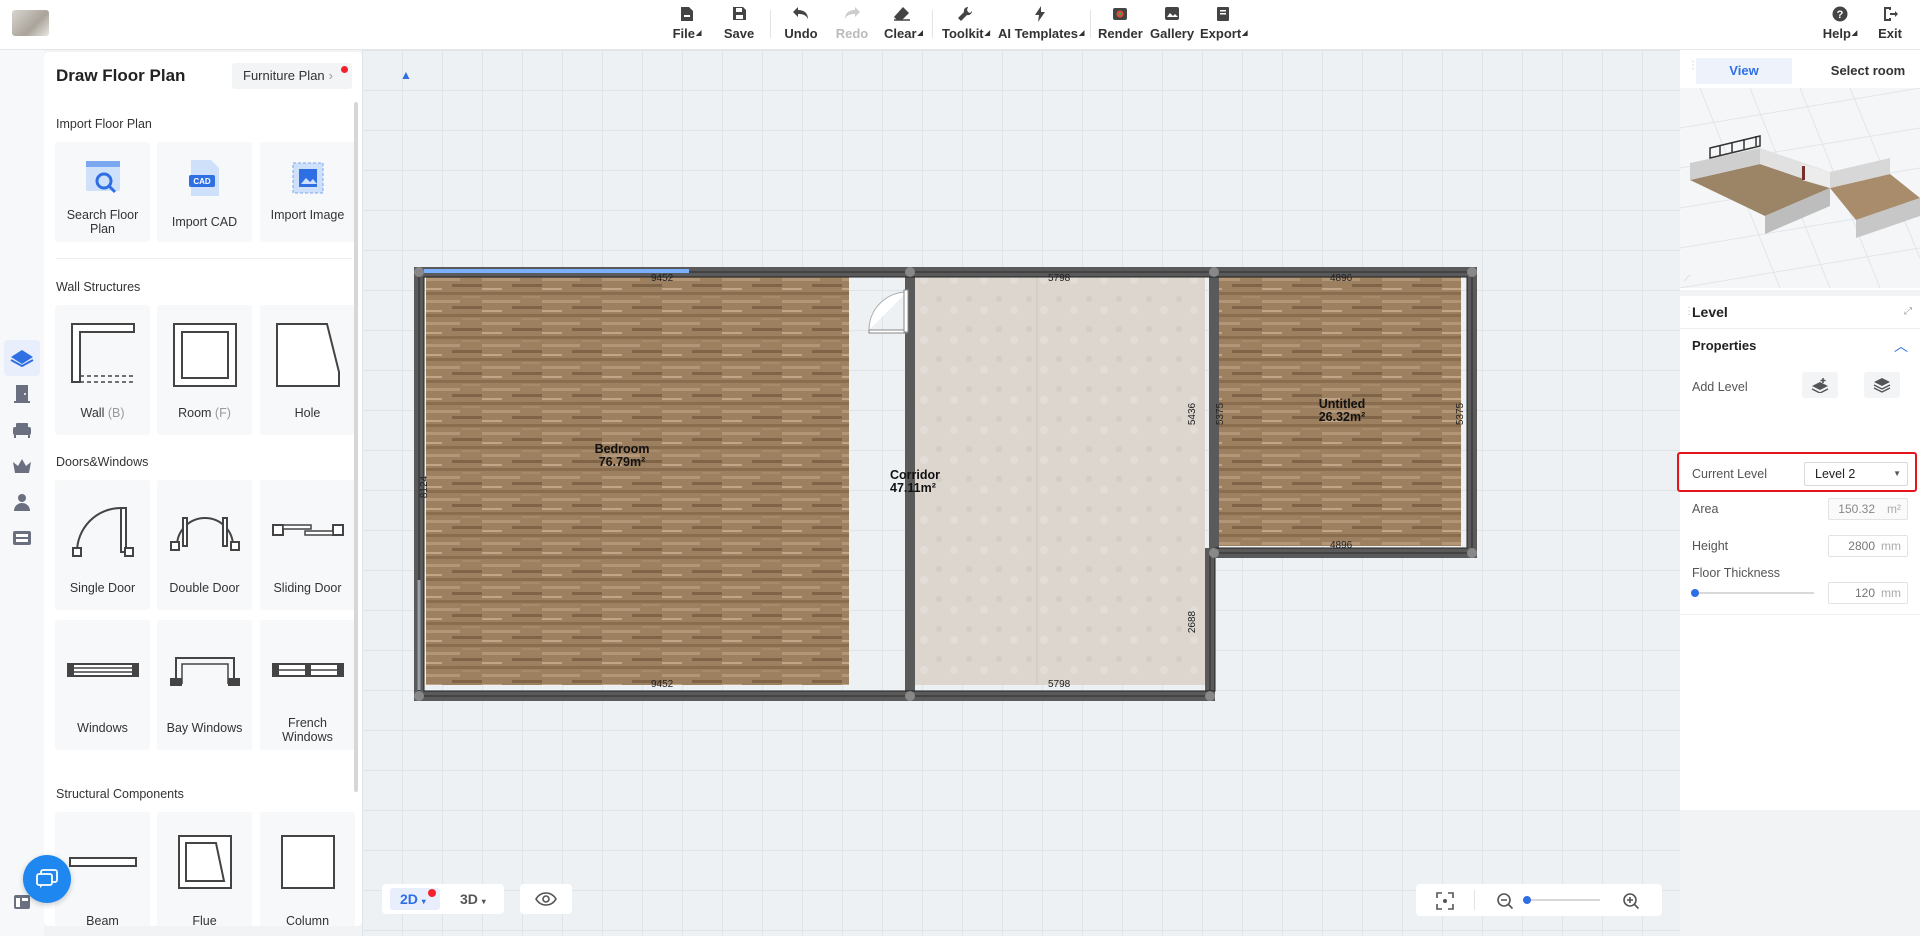 The height and width of the screenshot is (936, 1920). I want to click on corridor-area, so click(1060, 480).